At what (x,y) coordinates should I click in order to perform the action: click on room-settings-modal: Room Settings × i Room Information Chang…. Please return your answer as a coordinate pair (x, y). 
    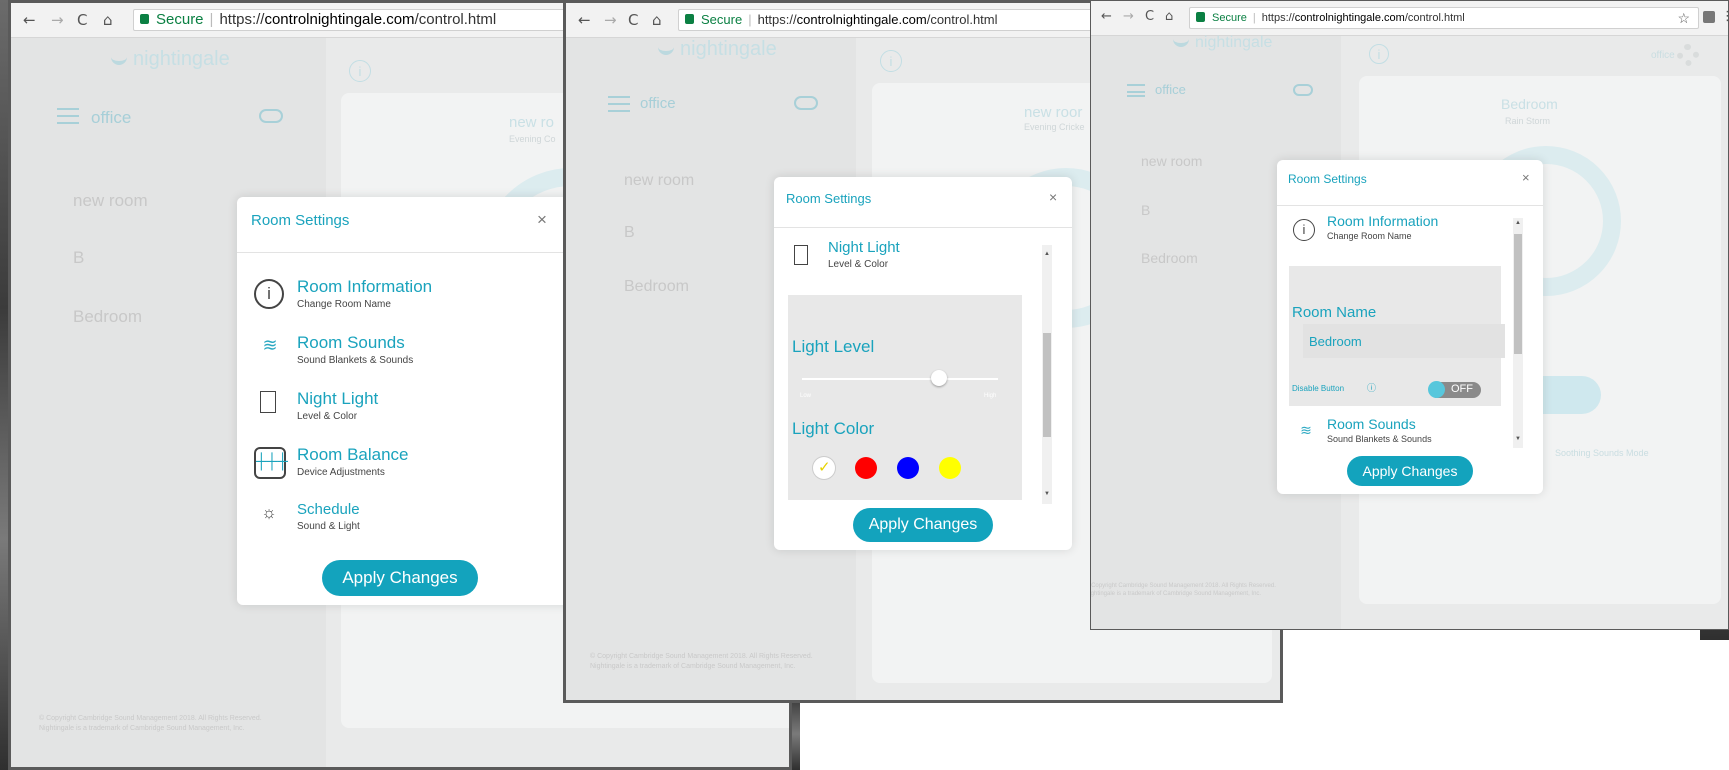
    Looking at the image, I should click on (1410, 327).